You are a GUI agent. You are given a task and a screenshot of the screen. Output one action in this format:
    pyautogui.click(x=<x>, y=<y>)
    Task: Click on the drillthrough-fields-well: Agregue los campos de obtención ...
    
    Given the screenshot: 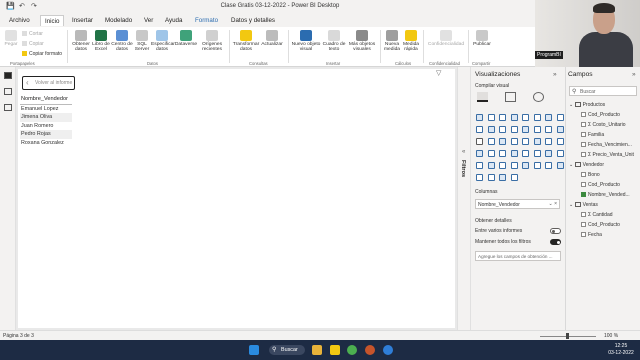 What is the action you would take?
    pyautogui.click(x=518, y=256)
    